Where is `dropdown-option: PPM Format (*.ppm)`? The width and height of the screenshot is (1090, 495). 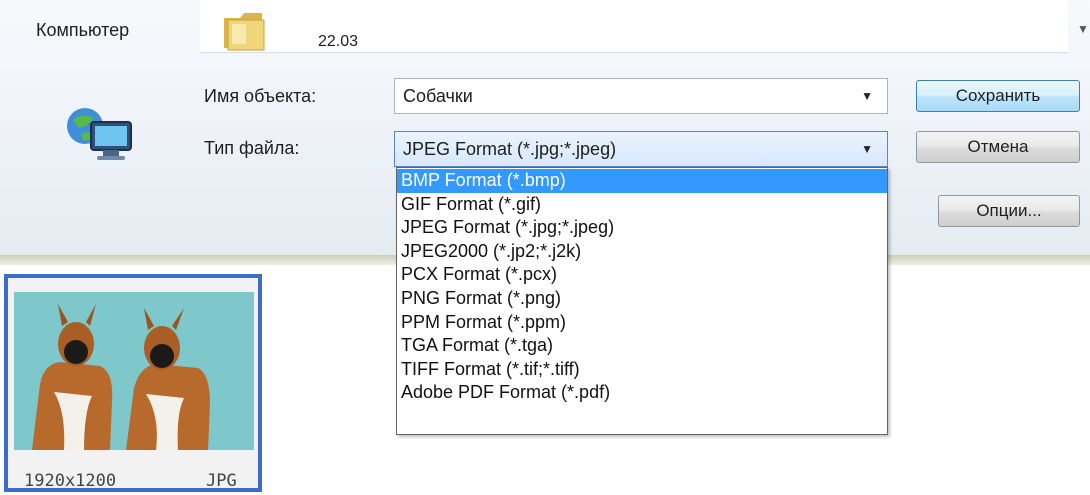 dropdown-option: PPM Format (*.ppm) is located at coordinates (642, 323).